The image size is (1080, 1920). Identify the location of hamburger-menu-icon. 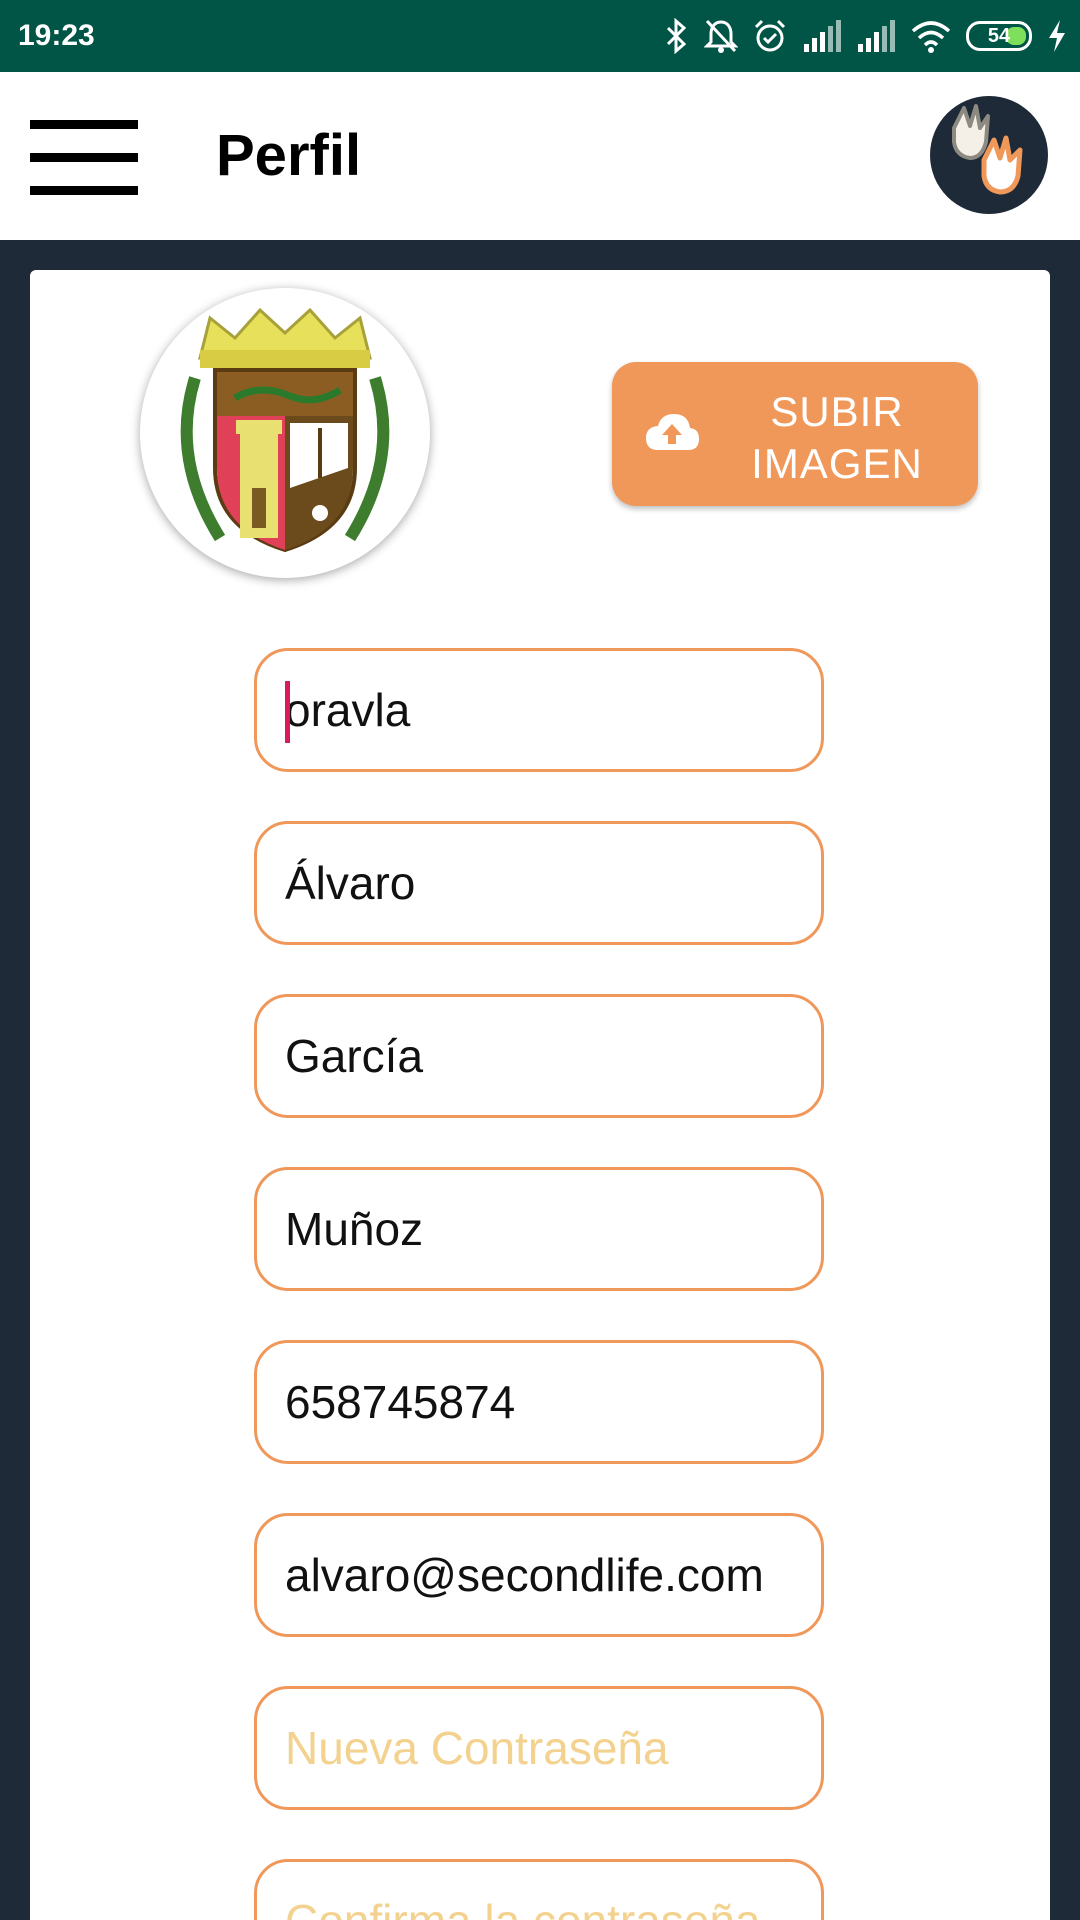
(85, 157).